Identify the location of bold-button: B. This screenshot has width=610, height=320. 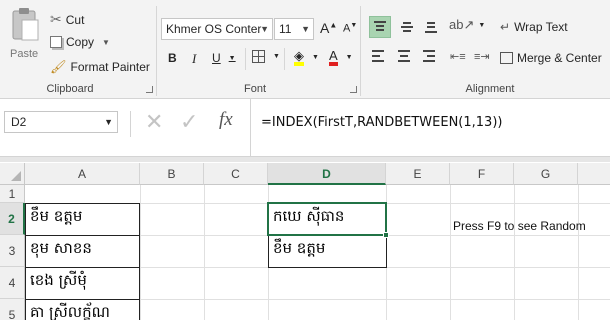
(172, 58).